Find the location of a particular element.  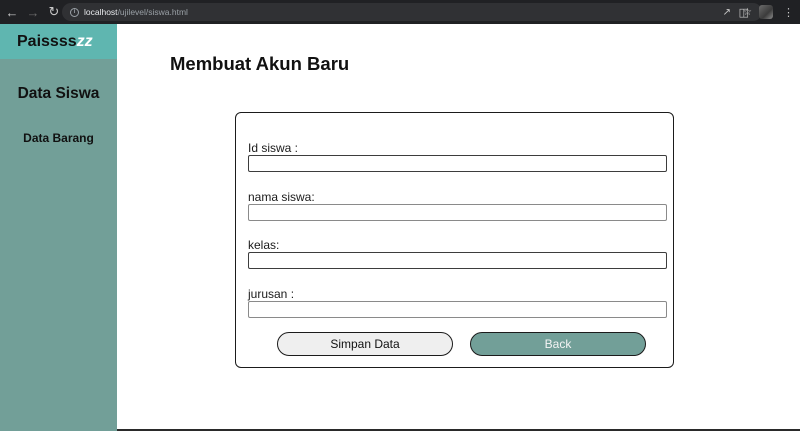

brand-main-text: Paissss is located at coordinates (47, 41).